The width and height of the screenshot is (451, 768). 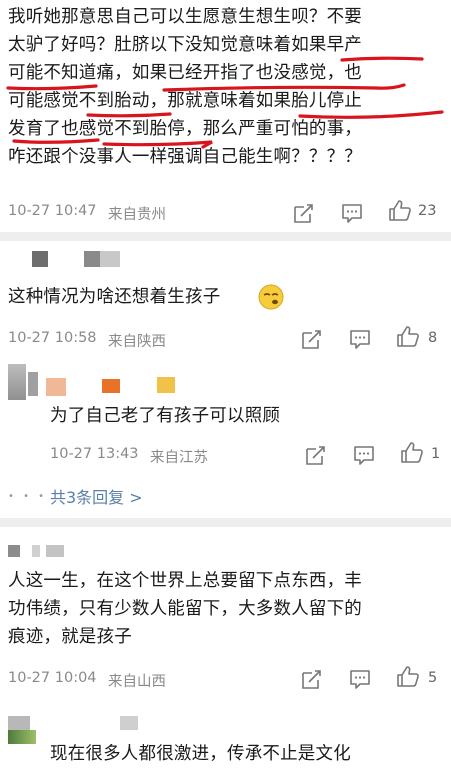 I want to click on comment-4-text: 现在很多人都很激进，传承不止是文化, so click(x=200, y=754).